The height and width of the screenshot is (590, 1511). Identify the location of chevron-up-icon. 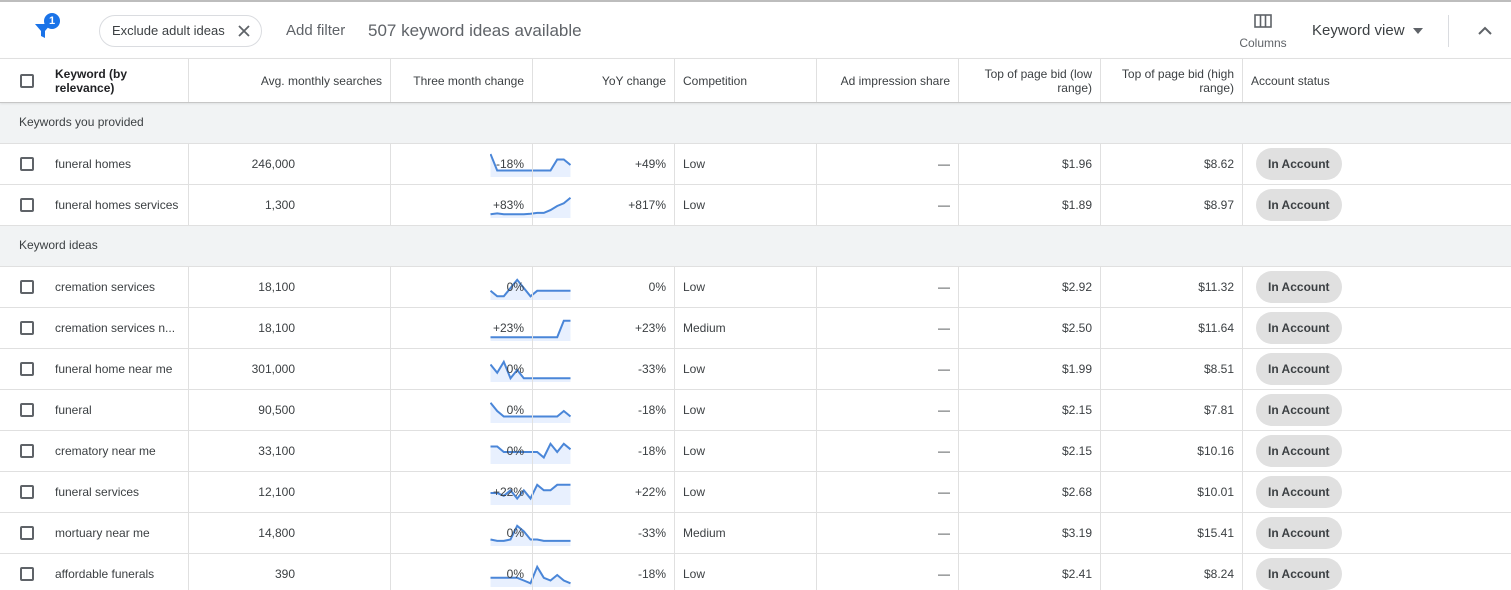
(1485, 31).